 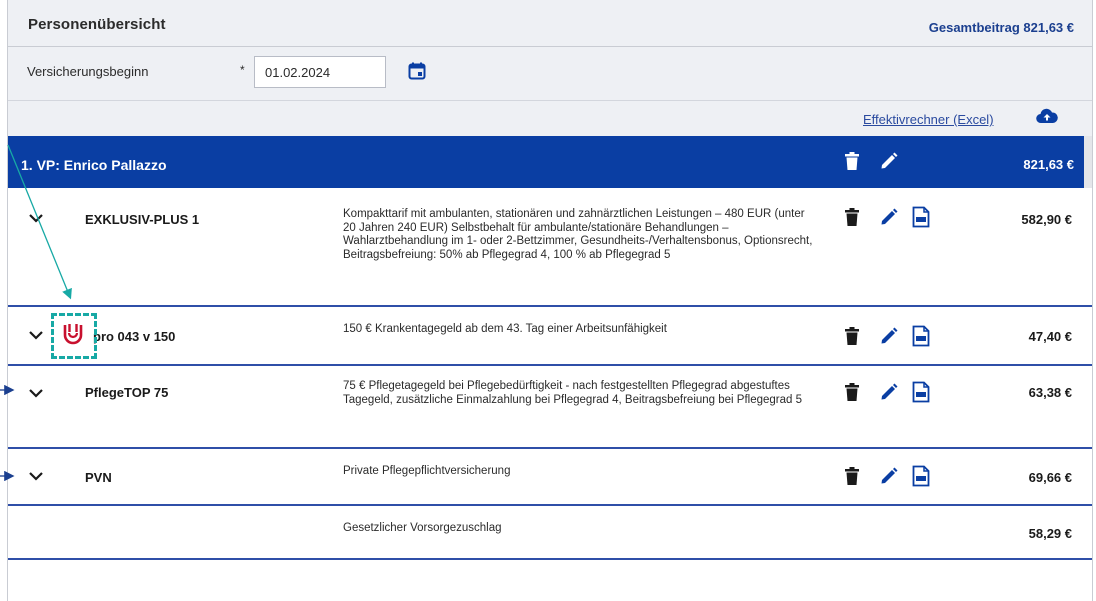 I want to click on tariff-name: pro 043 v 150, so click(x=134, y=336).